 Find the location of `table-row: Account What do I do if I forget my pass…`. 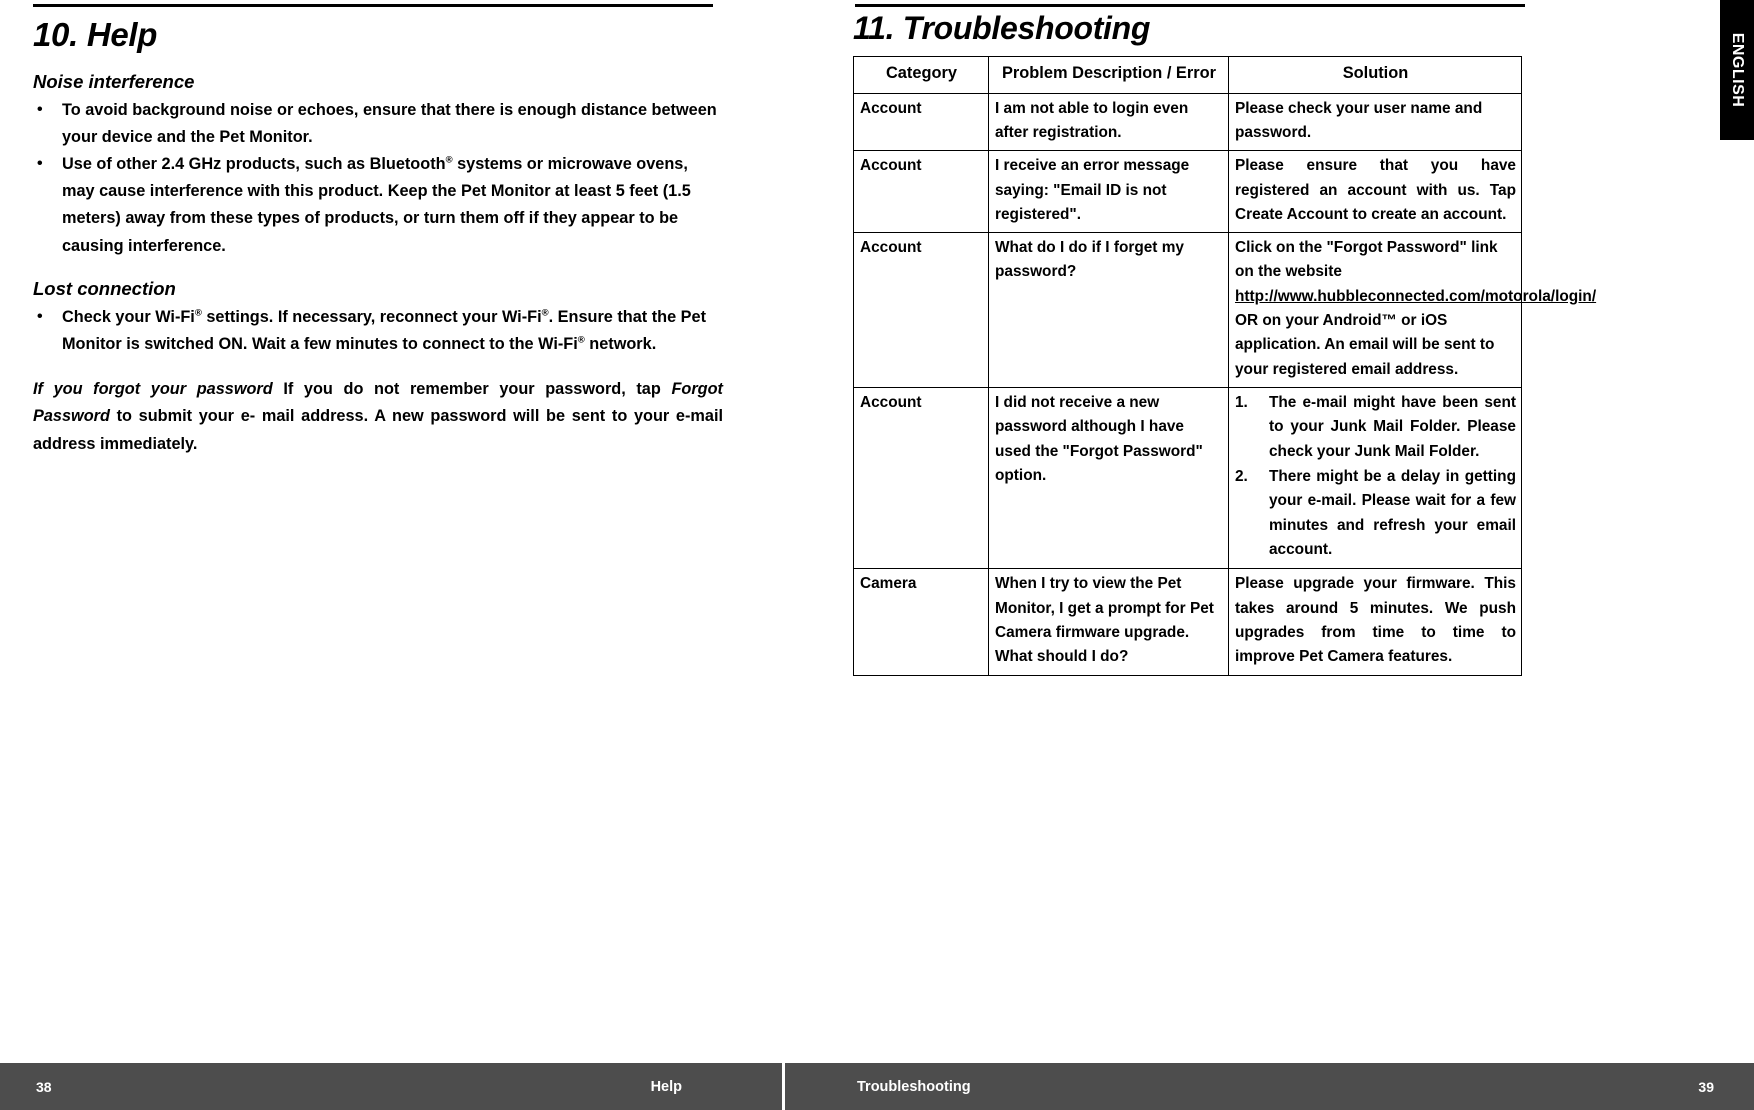

table-row: Account What do I do if I forget my pass… is located at coordinates (1224, 310).